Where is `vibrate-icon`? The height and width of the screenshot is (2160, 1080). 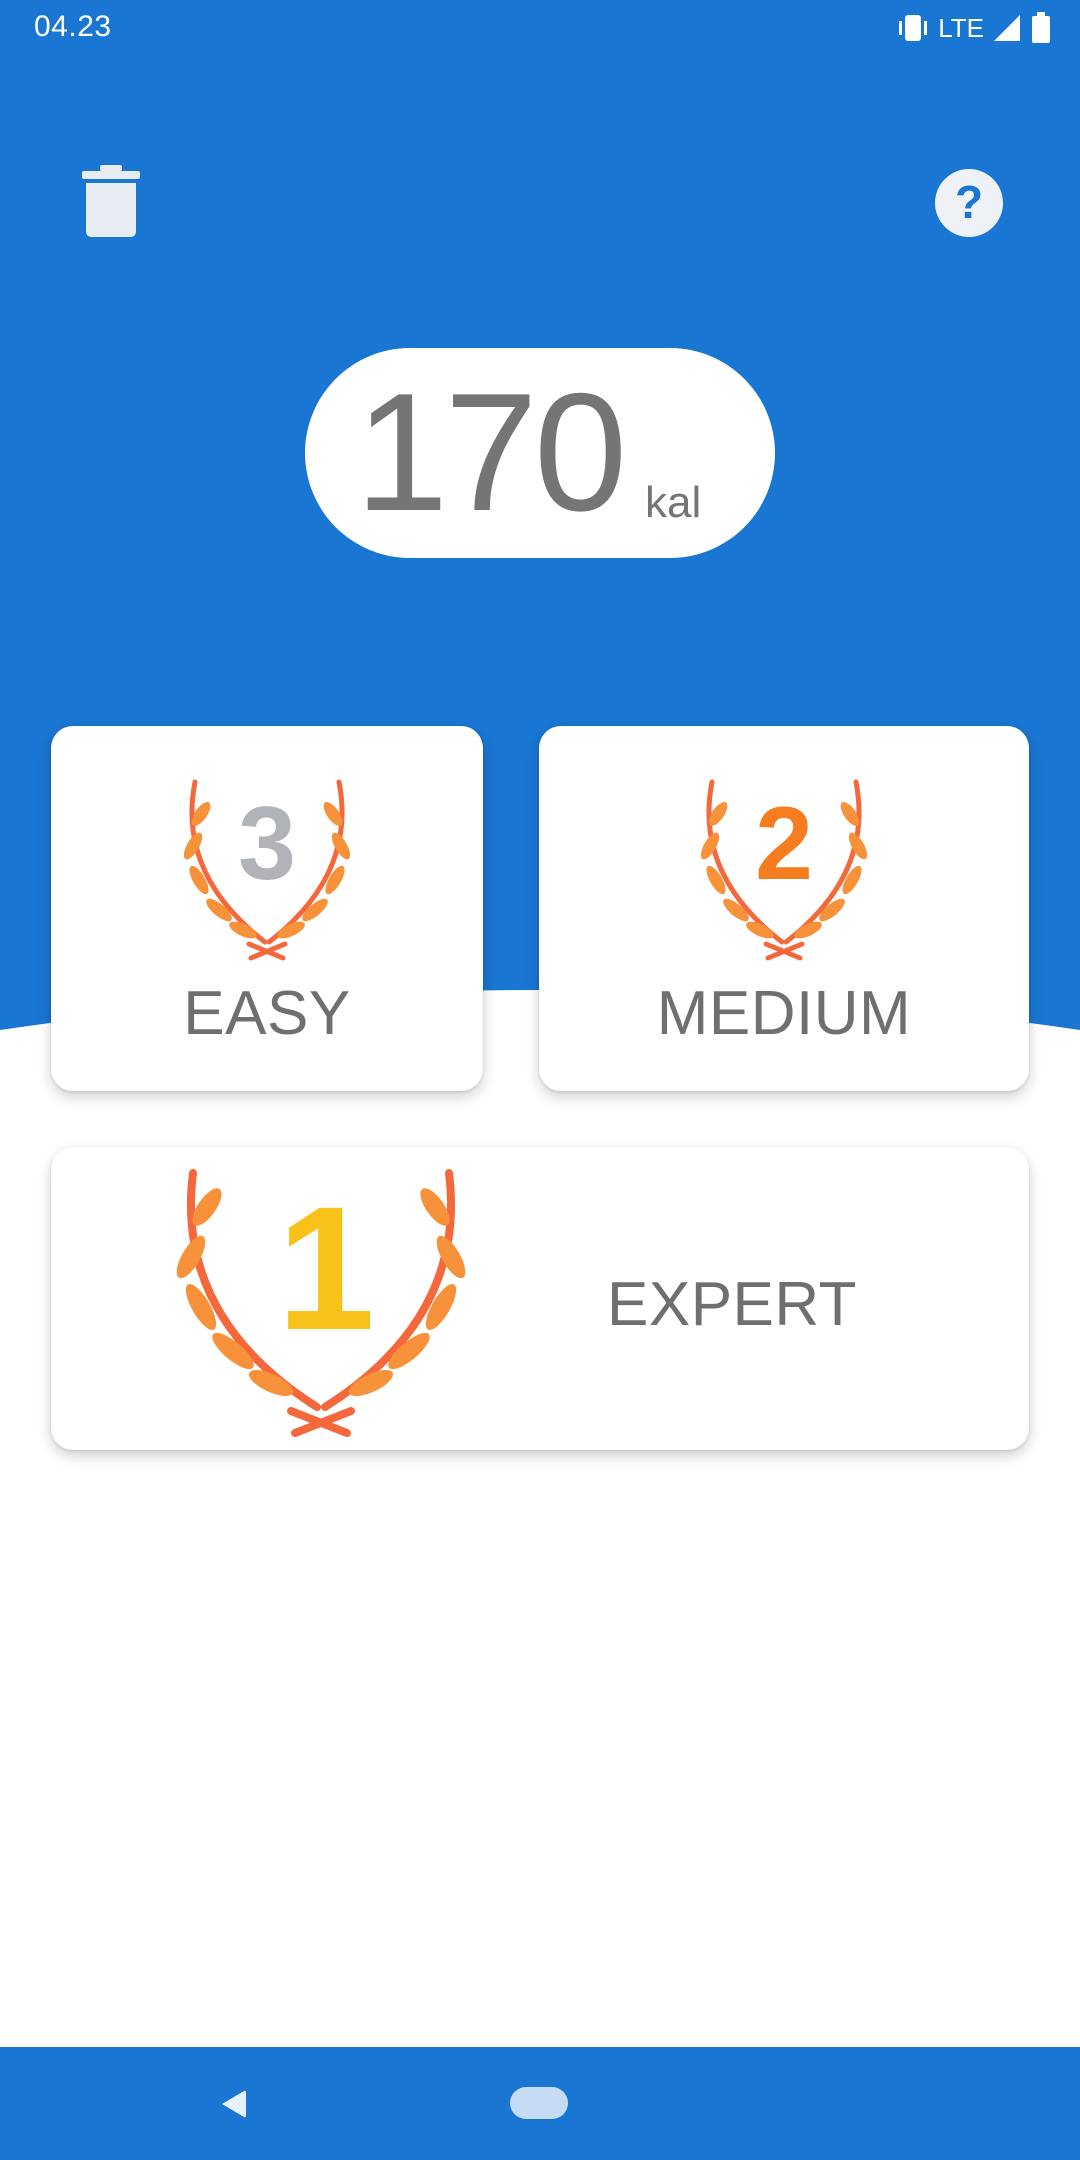 vibrate-icon is located at coordinates (913, 28).